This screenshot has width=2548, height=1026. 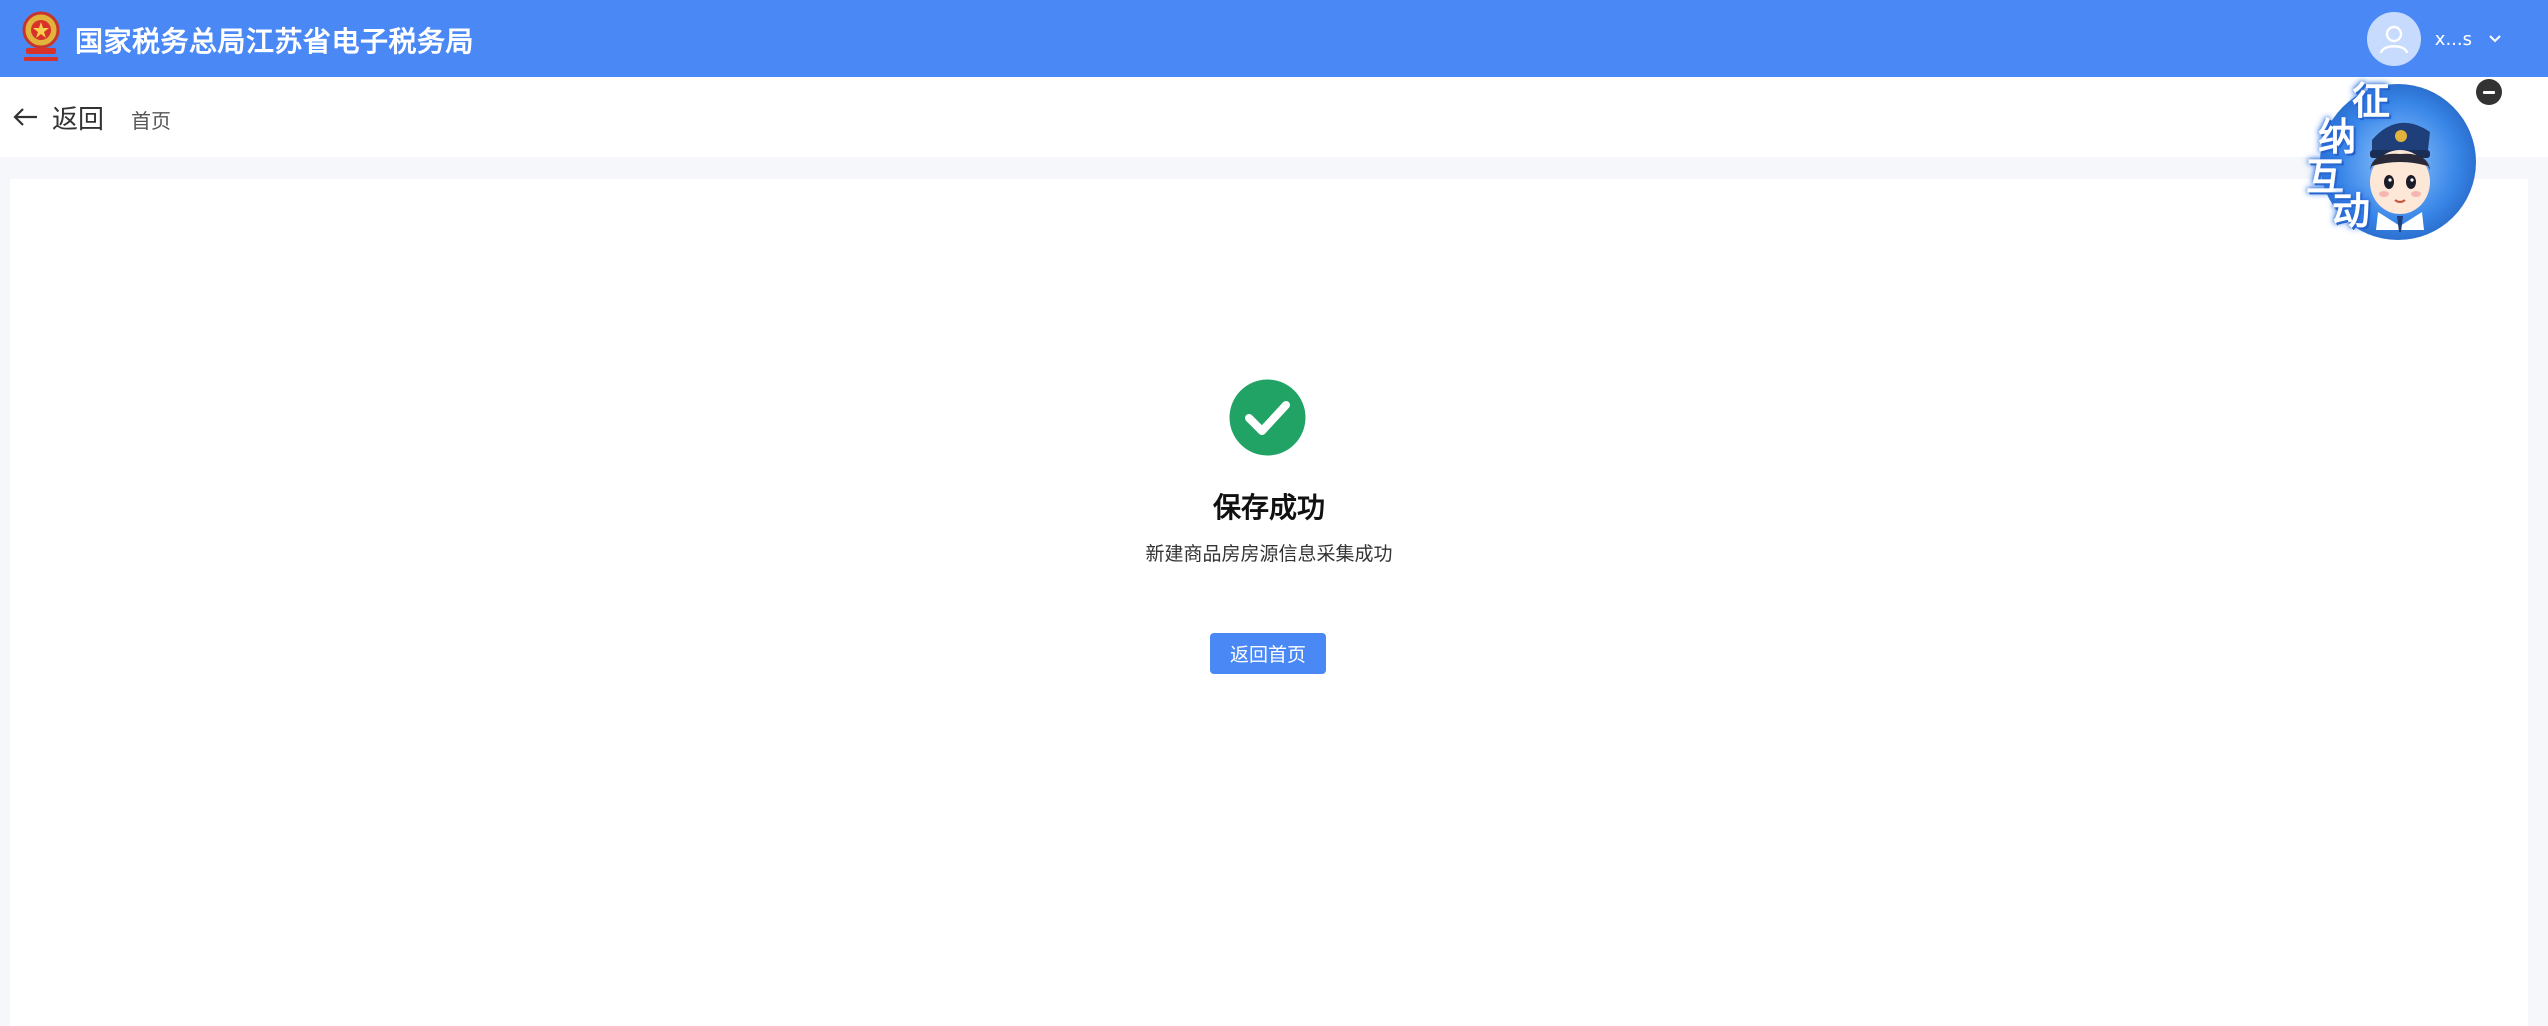 I want to click on back-button: 返回, so click(x=58, y=117).